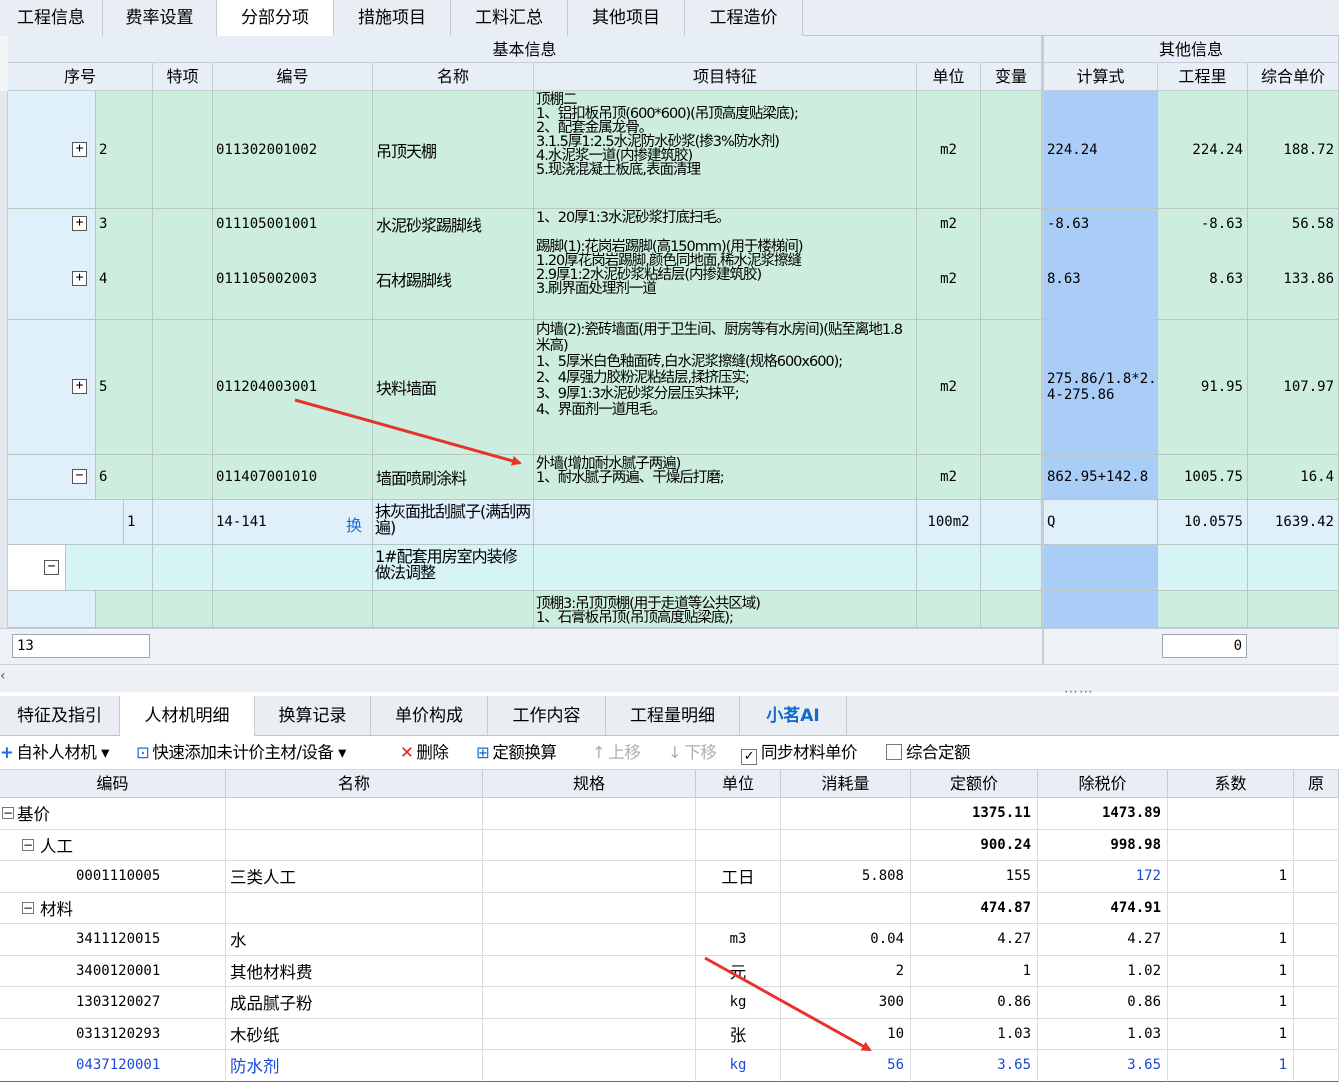  I want to click on col-header-quota-price: 定额价, so click(974, 784).